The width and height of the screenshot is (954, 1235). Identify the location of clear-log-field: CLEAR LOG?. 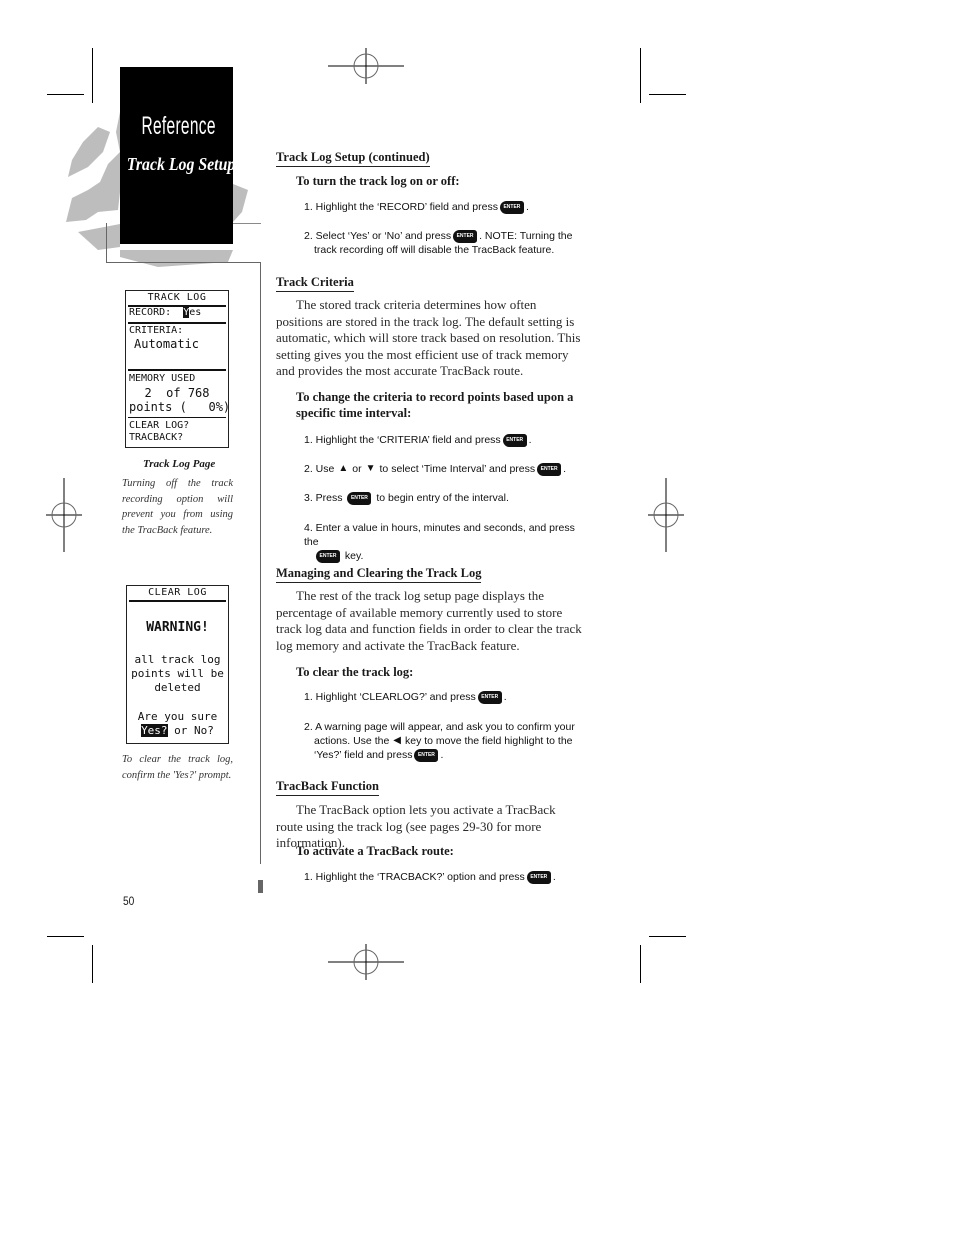
(159, 425).